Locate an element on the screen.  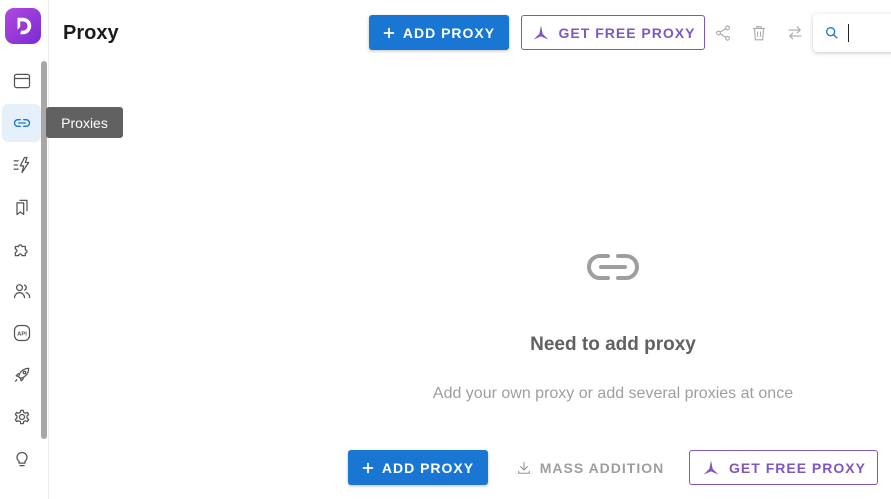
search-icon is located at coordinates (832, 32).